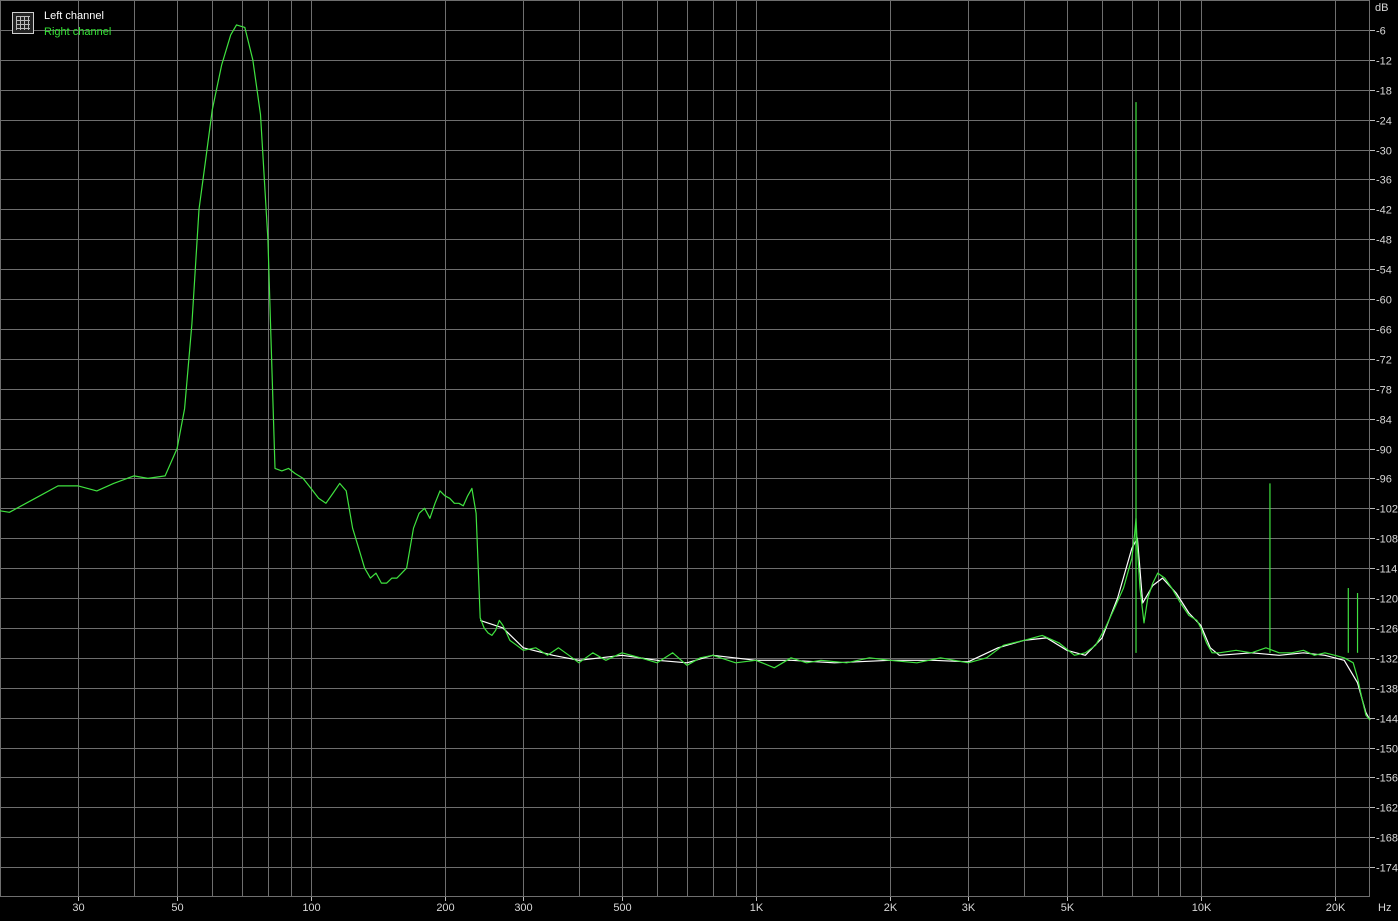 The width and height of the screenshot is (1398, 921). Describe the element at coordinates (523, 908) in the screenshot. I see `x-tick-label: 300` at that location.